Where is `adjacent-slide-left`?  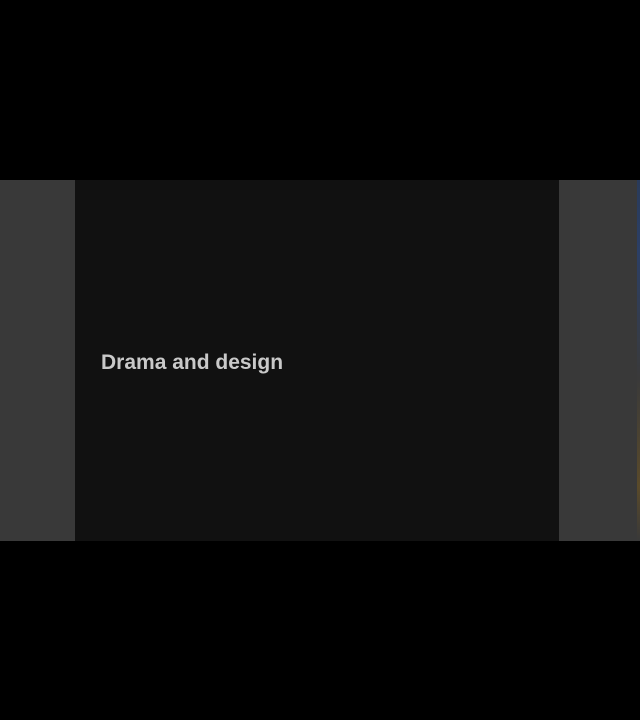
adjacent-slide-left is located at coordinates (37, 360).